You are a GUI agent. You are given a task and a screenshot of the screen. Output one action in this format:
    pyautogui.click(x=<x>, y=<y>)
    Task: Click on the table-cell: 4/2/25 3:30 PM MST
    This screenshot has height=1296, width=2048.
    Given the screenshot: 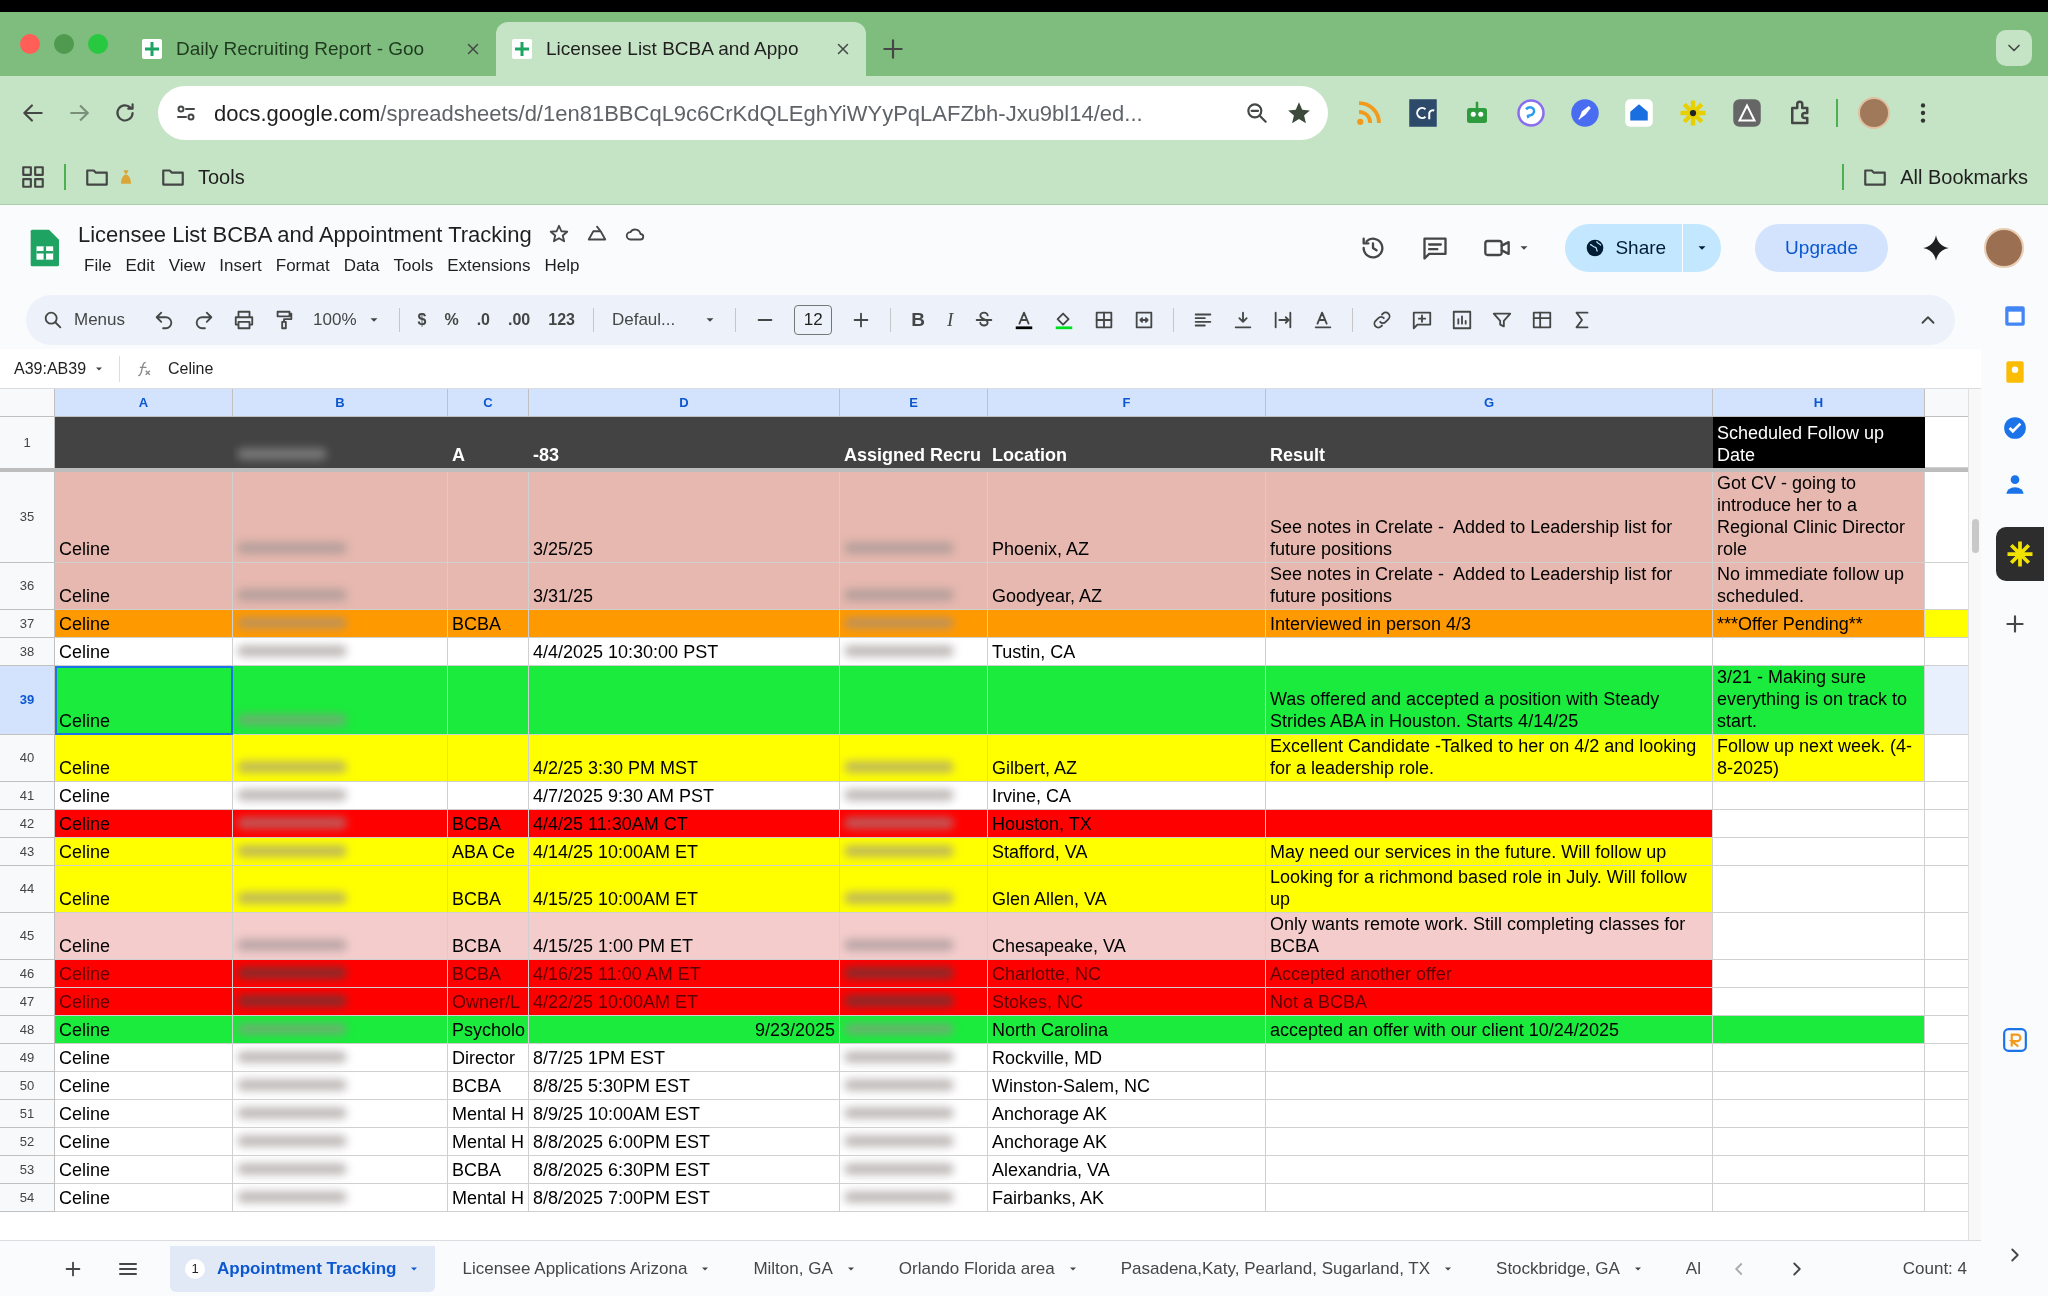 What is the action you would take?
    pyautogui.click(x=684, y=758)
    